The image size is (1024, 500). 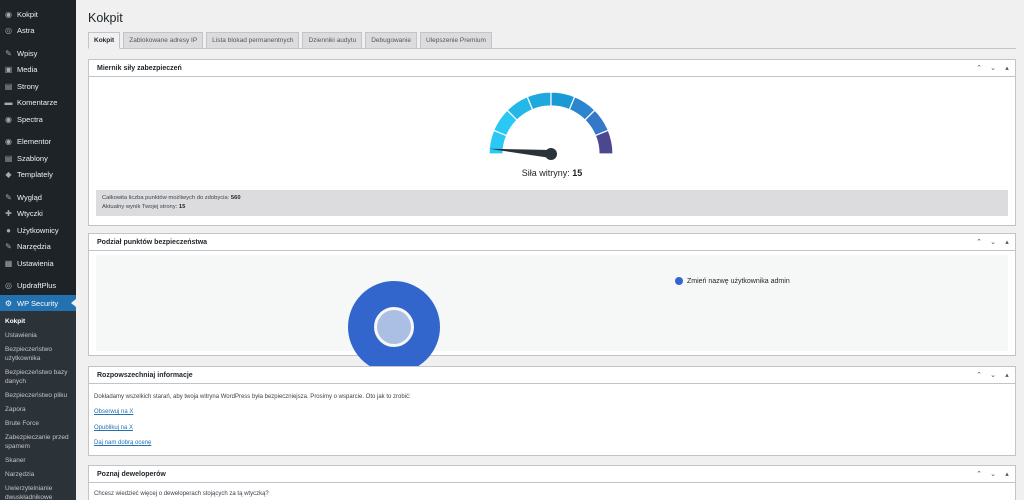 What do you see at coordinates (34, 142) in the screenshot?
I see `sidebar-item-label: Elementor` at bounding box center [34, 142].